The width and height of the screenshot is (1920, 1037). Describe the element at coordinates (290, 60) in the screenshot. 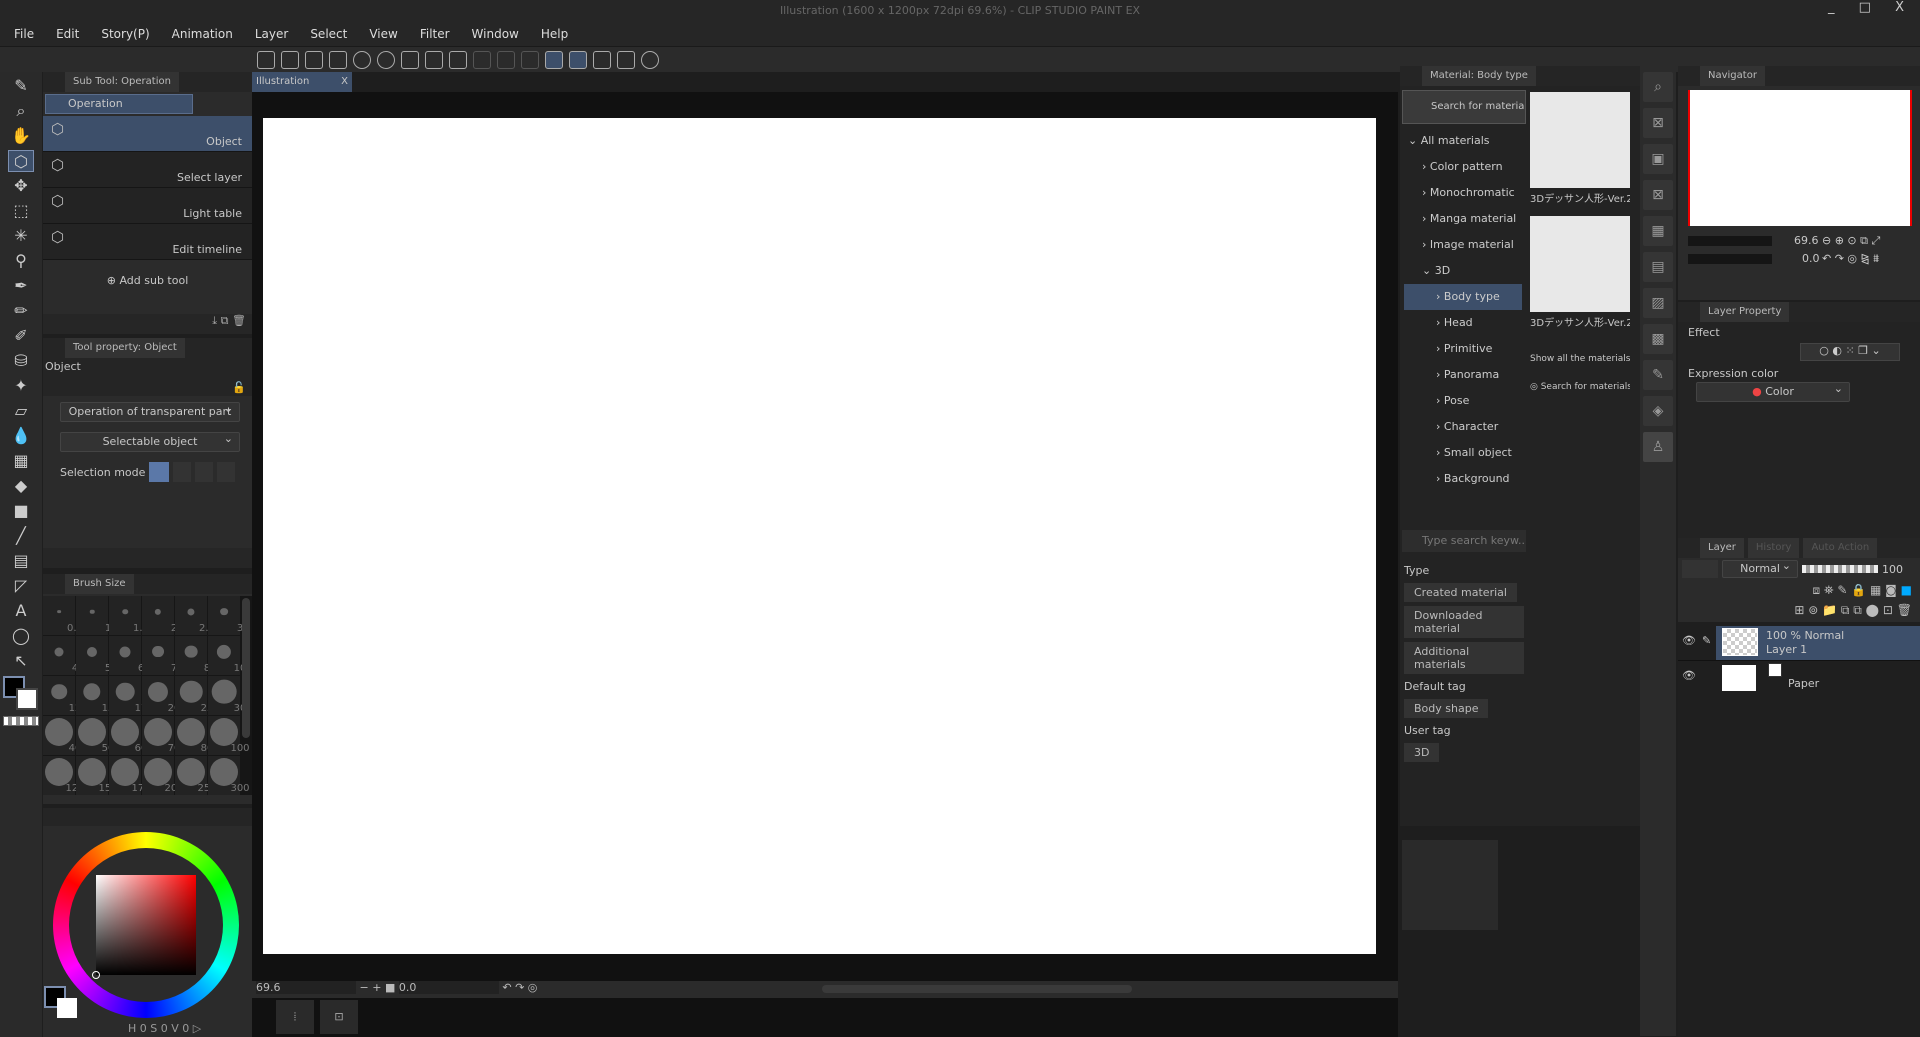

I see `new-file-icon` at that location.